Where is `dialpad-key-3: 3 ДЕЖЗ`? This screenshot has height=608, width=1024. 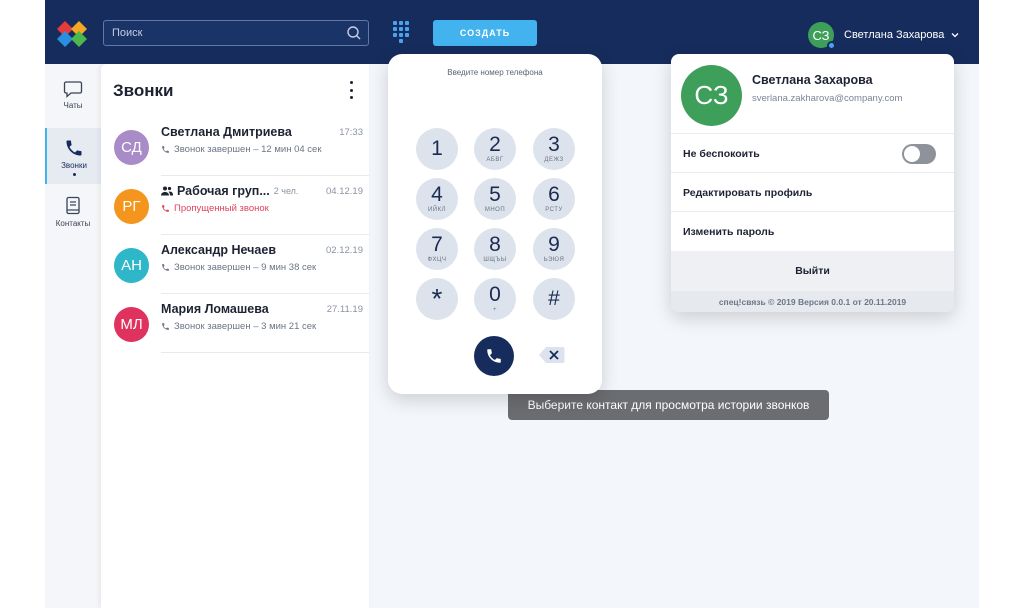 dialpad-key-3: 3 ДЕЖЗ is located at coordinates (554, 149).